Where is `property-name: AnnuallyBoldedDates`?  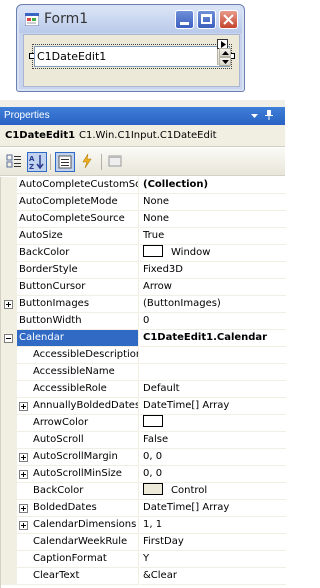
property-name: AnnuallyBoldedDates is located at coordinates (78, 406).